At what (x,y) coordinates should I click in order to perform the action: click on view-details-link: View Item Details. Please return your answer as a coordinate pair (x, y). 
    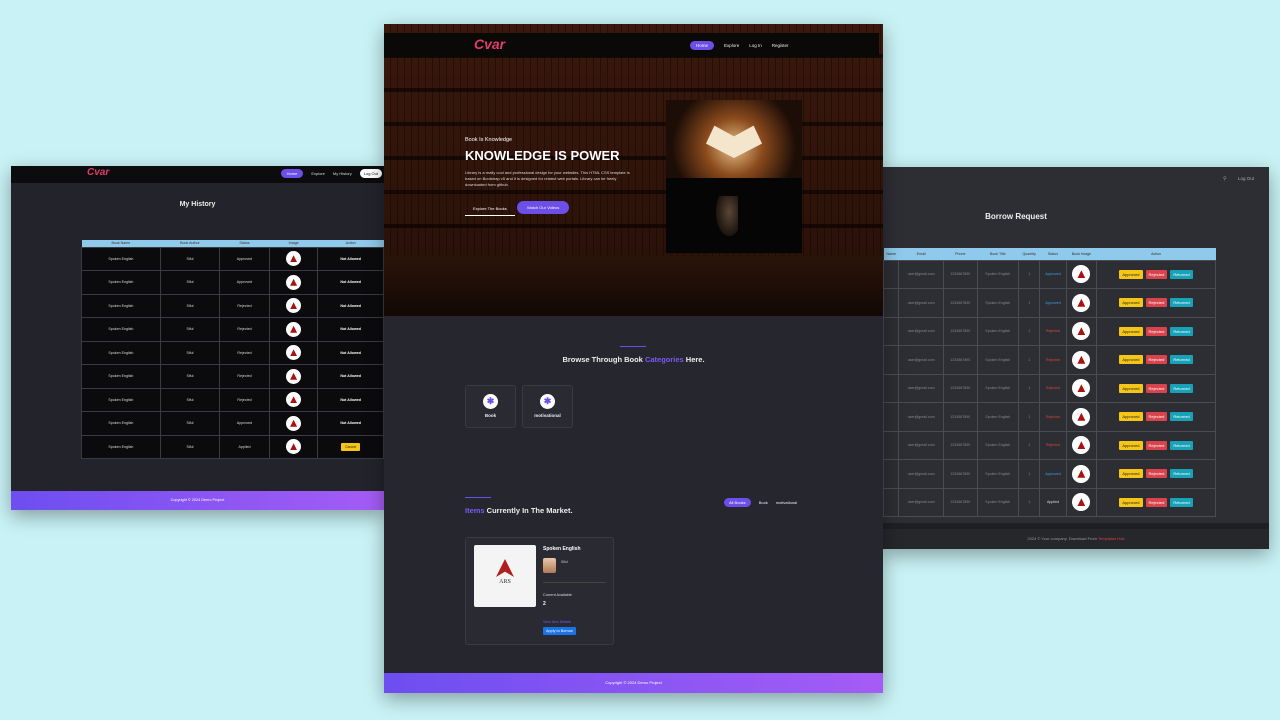
    Looking at the image, I should click on (557, 622).